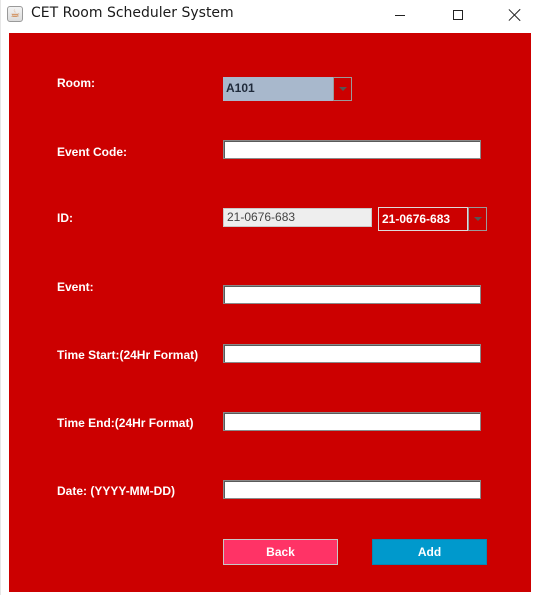 The height and width of the screenshot is (595, 536). I want to click on event-label: Event:, so click(75, 287).